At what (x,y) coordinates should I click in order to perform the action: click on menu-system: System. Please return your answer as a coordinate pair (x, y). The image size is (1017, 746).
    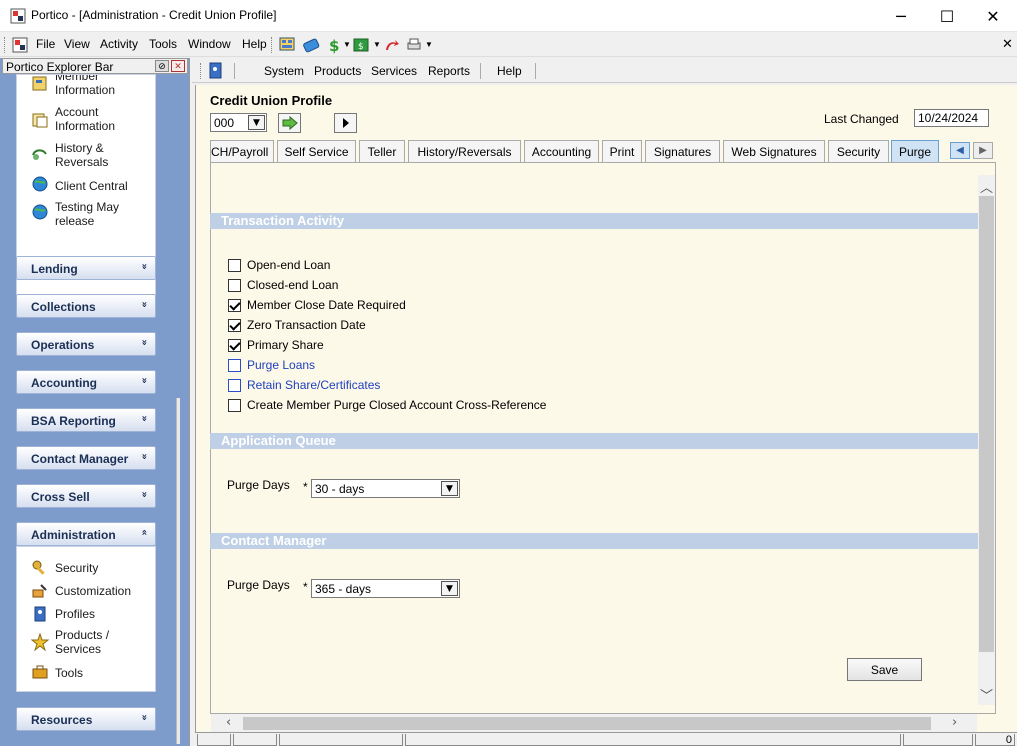
    Looking at the image, I should click on (284, 71).